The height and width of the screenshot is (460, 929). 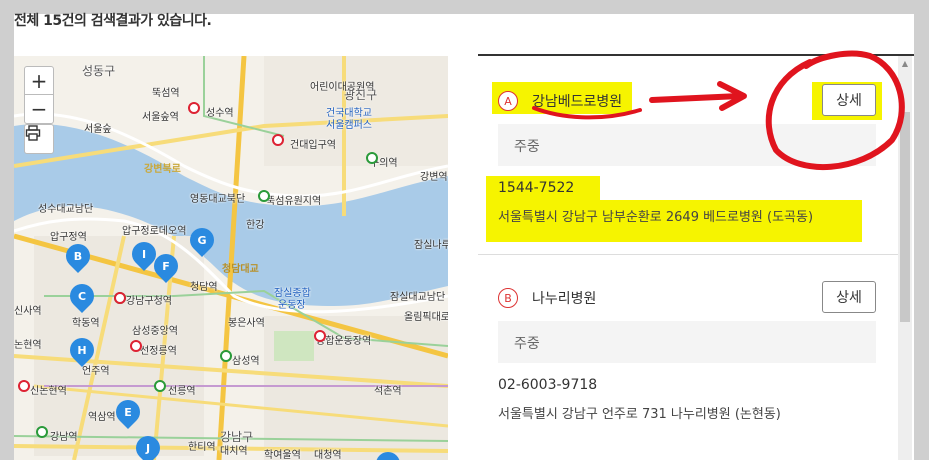 I want to click on address: 서울특별시 강남구 언주로 731 나누리병원 (논현동), so click(x=639, y=414).